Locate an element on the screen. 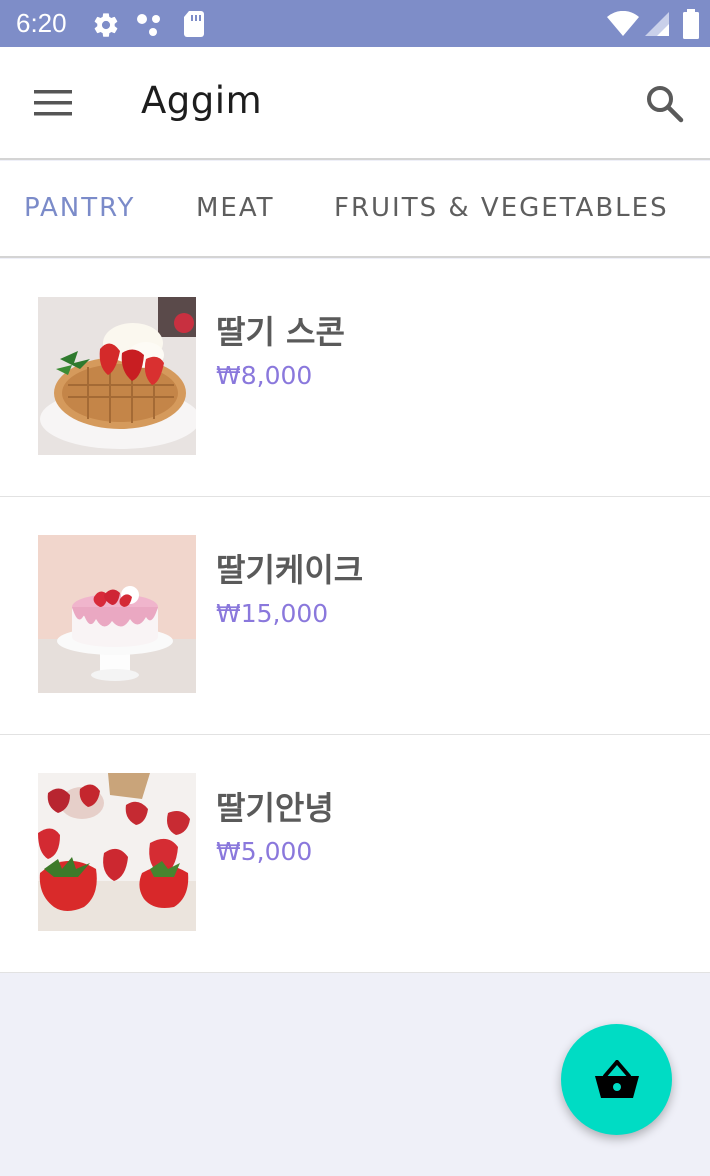 This screenshot has width=710, height=1176. status-bar: 6:20 is located at coordinates (355, 23).